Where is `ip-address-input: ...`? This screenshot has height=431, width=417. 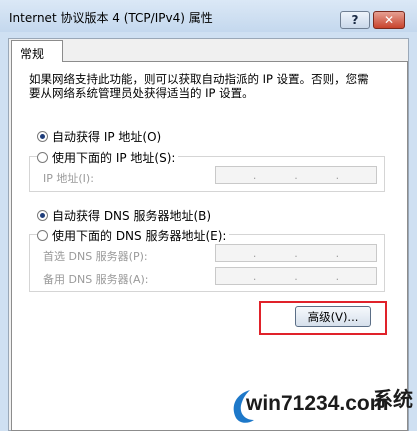 ip-address-input: ... is located at coordinates (296, 175).